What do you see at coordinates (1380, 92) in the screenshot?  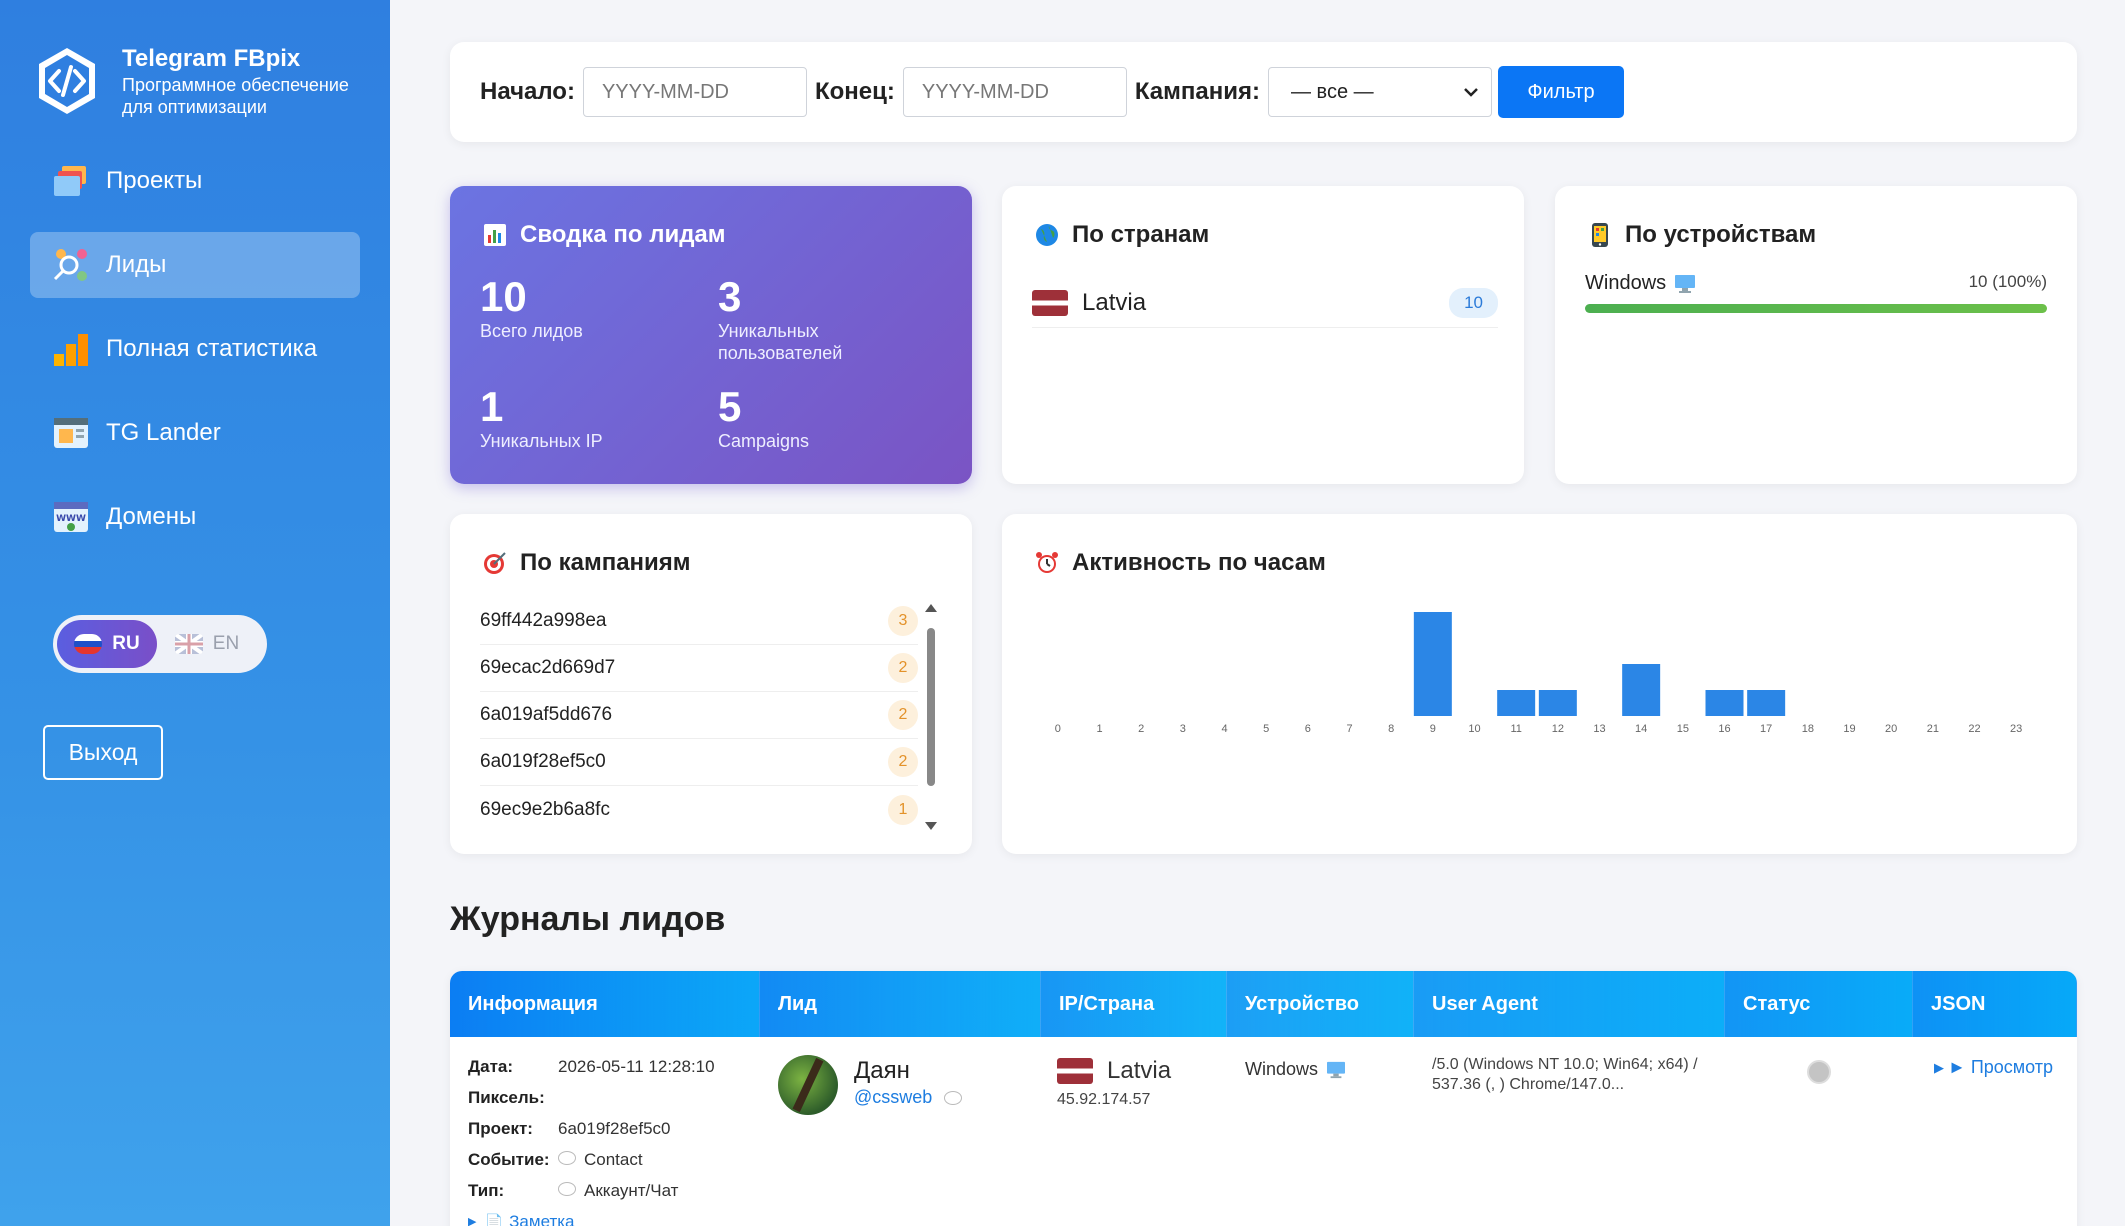 I see `campaign-select: — все —` at bounding box center [1380, 92].